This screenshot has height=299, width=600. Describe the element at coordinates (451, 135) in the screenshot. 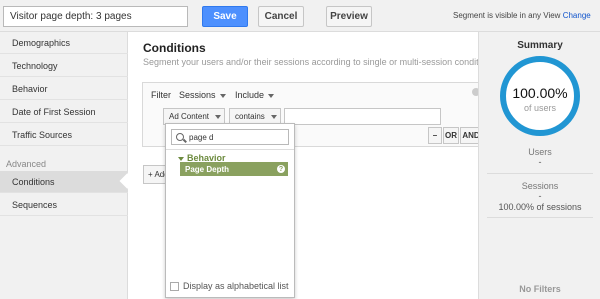

I see `or-button: OR` at that location.